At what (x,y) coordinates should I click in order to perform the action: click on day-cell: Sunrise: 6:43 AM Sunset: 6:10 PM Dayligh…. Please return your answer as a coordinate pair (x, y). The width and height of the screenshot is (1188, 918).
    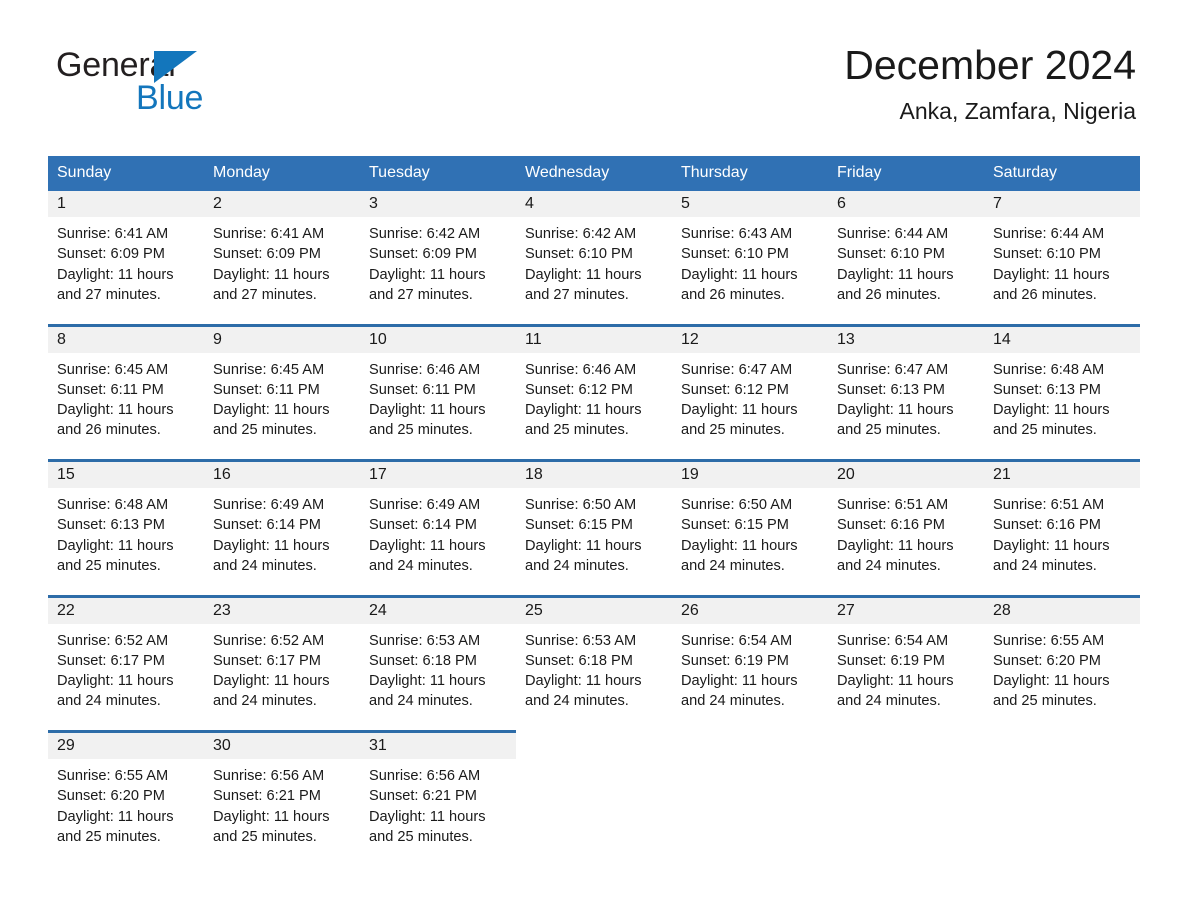
    Looking at the image, I should click on (750, 271).